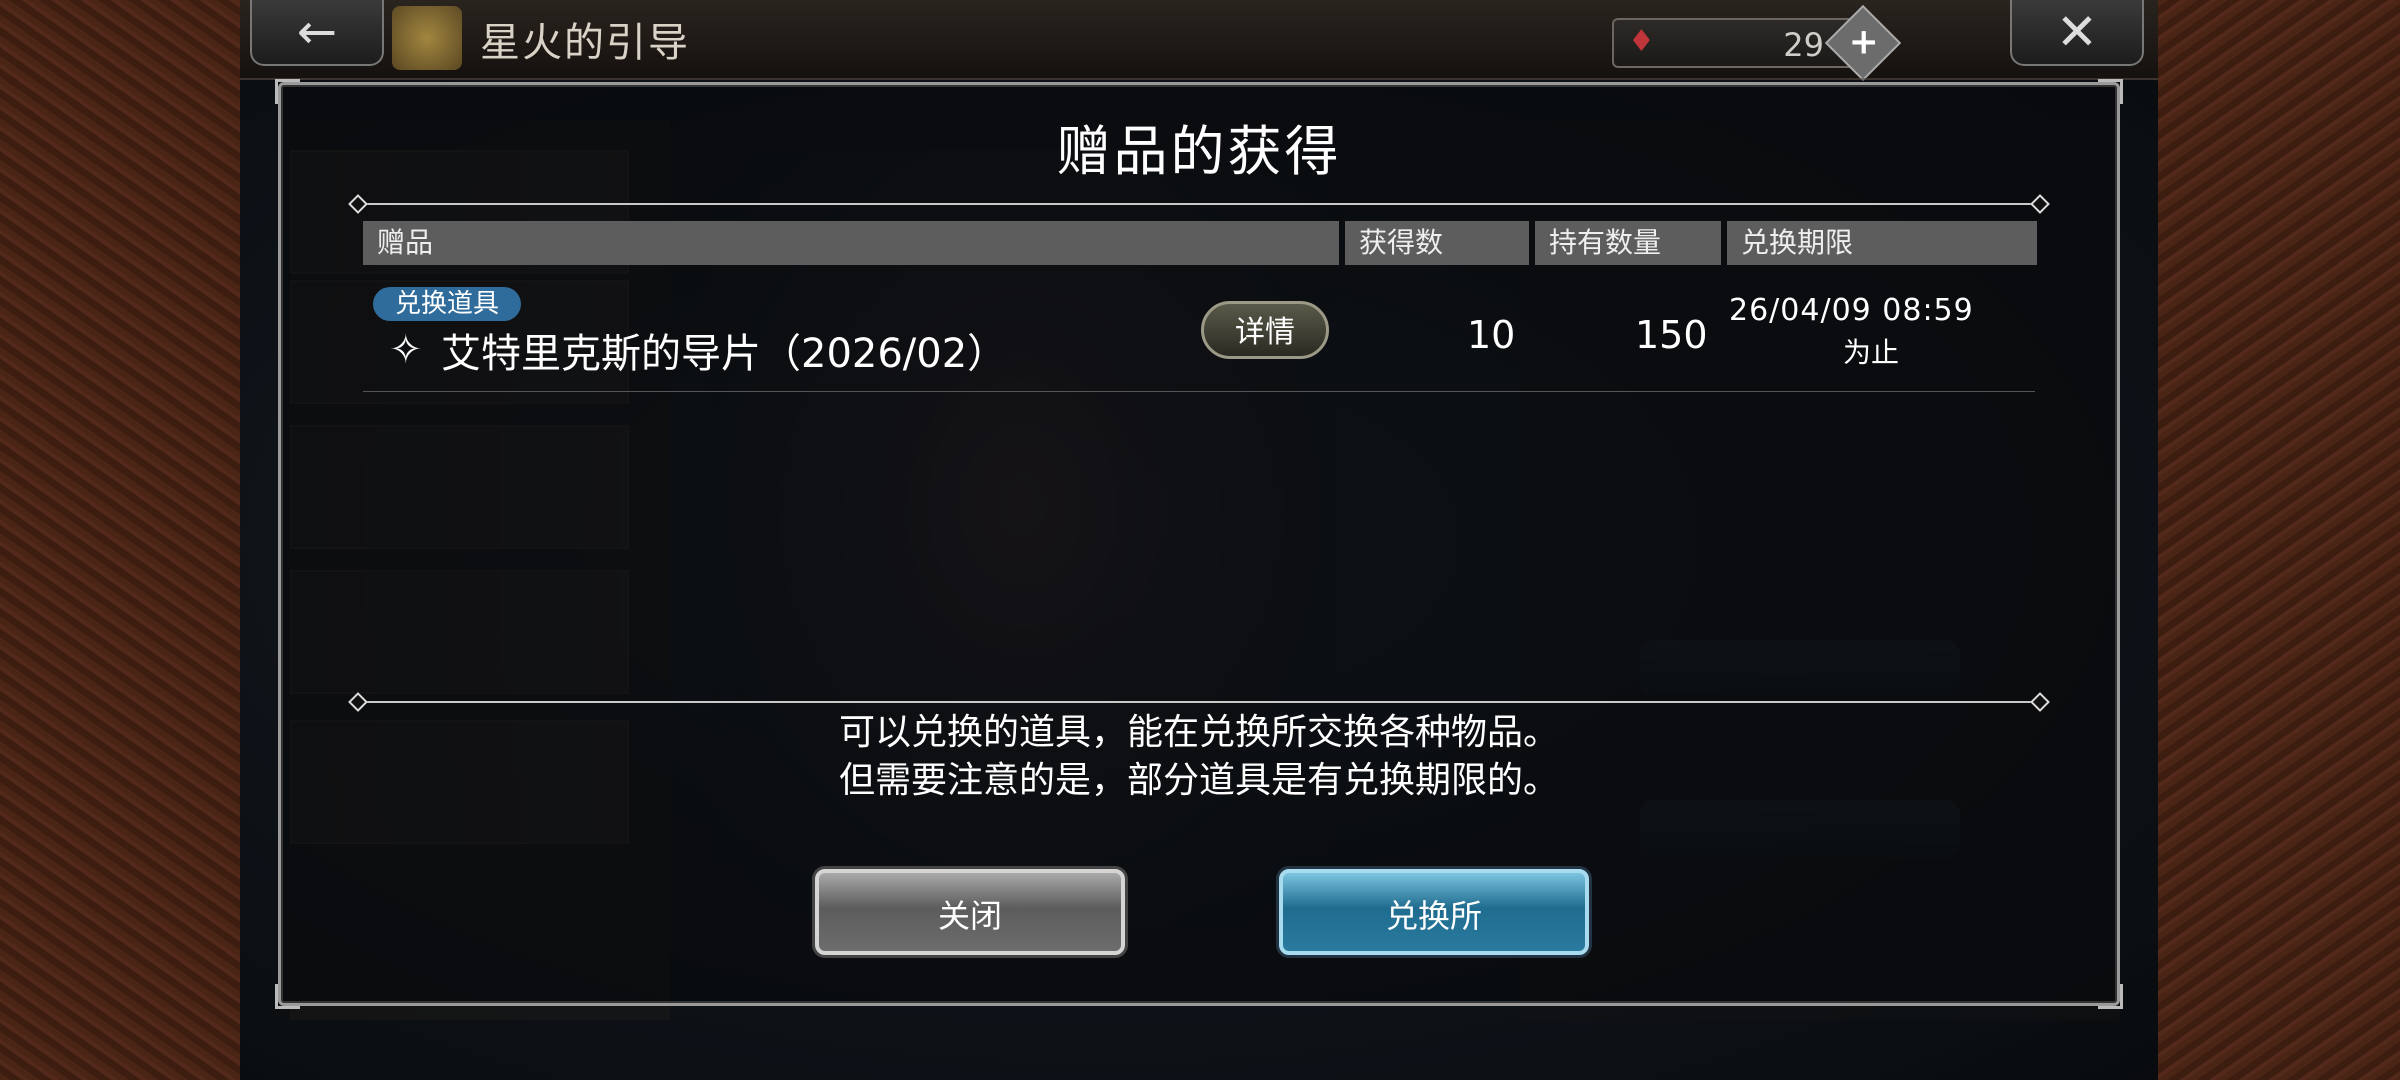 The height and width of the screenshot is (1080, 2400). I want to click on top-bar: ← 星火的引导 ♦ 29 + ✕, so click(1199, 41).